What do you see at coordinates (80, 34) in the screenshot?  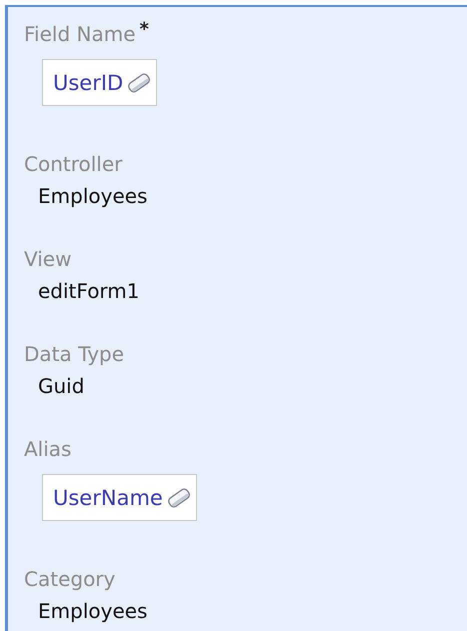 I see `field-label: Field Name` at bounding box center [80, 34].